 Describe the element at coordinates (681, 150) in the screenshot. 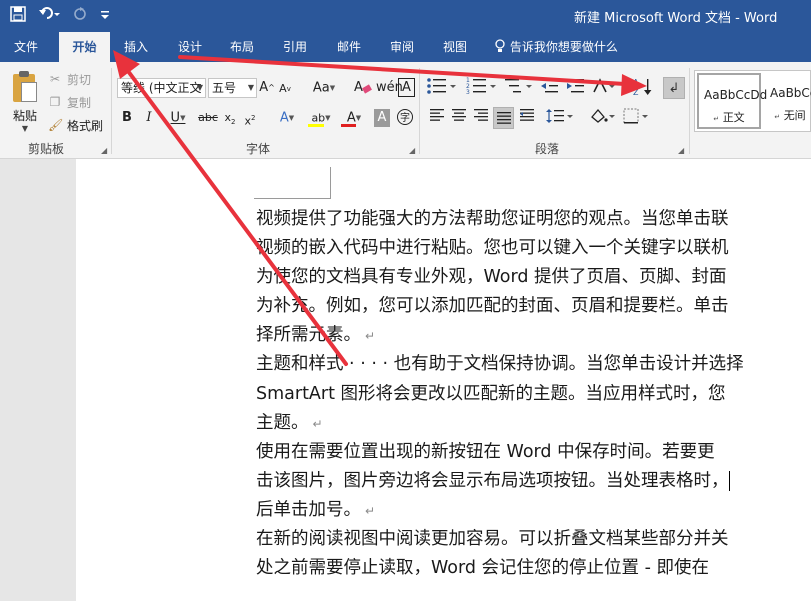

I see `paragraph-launcher-icon: ◢` at that location.